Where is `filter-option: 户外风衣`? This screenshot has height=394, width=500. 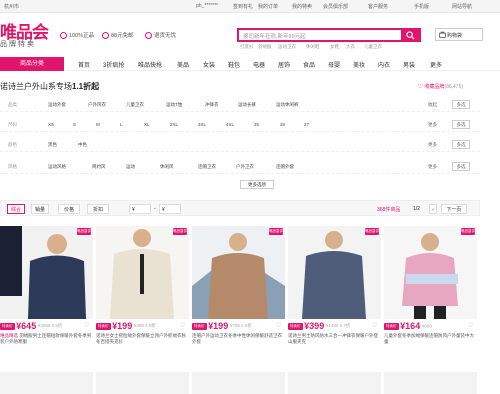 filter-option: 户外风衣 is located at coordinates (97, 105).